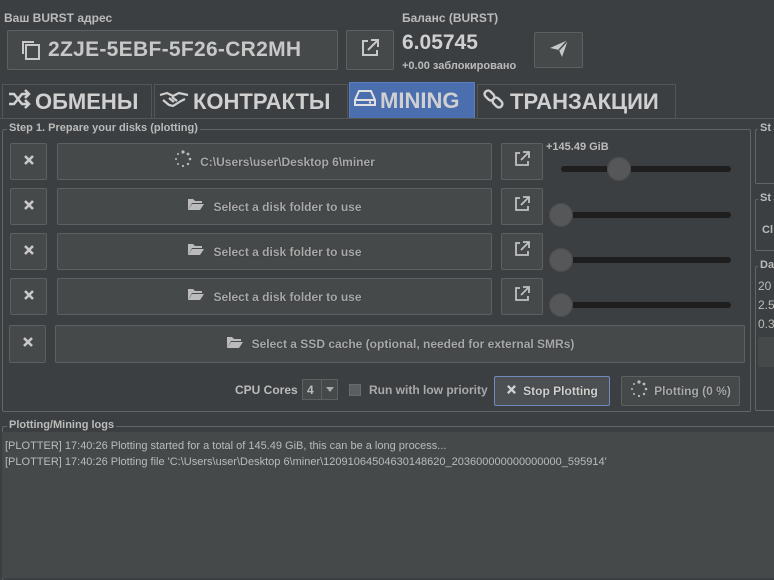 This screenshot has width=774, height=580. What do you see at coordinates (355, 390) in the screenshot?
I see `low-priority-checkbox` at bounding box center [355, 390].